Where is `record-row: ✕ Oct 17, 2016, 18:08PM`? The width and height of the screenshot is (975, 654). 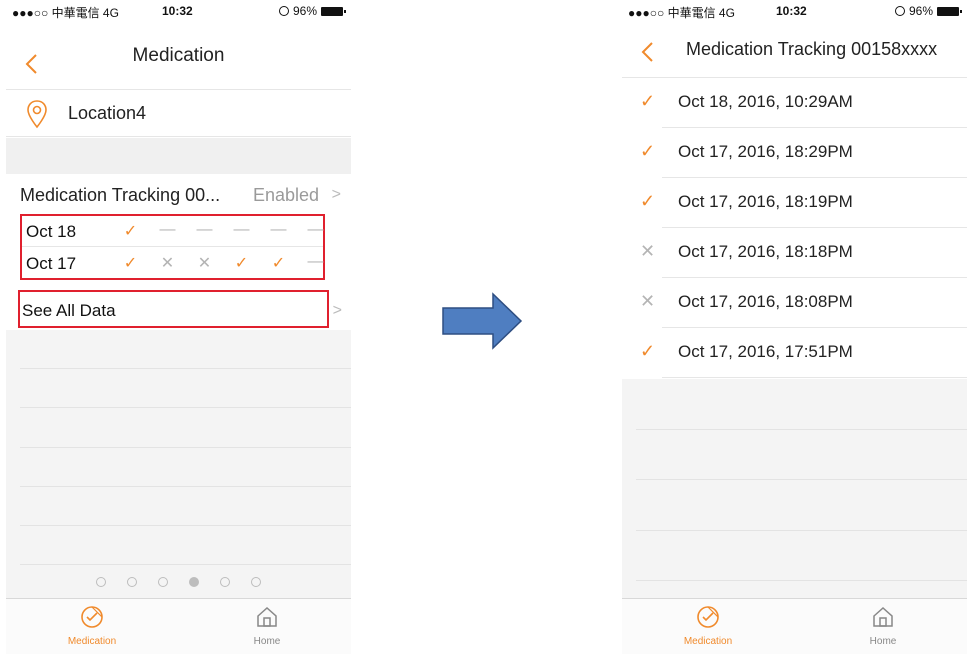
record-row: ✕ Oct 17, 2016, 18:08PM is located at coordinates (794, 303).